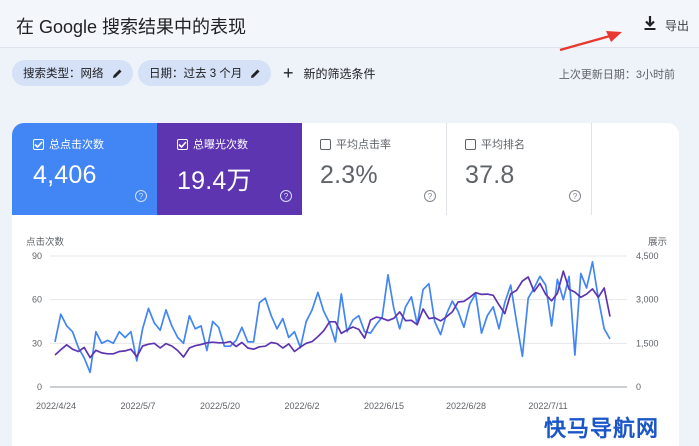  What do you see at coordinates (37, 343) in the screenshot?
I see `y-left-tick-label: 30` at bounding box center [37, 343].